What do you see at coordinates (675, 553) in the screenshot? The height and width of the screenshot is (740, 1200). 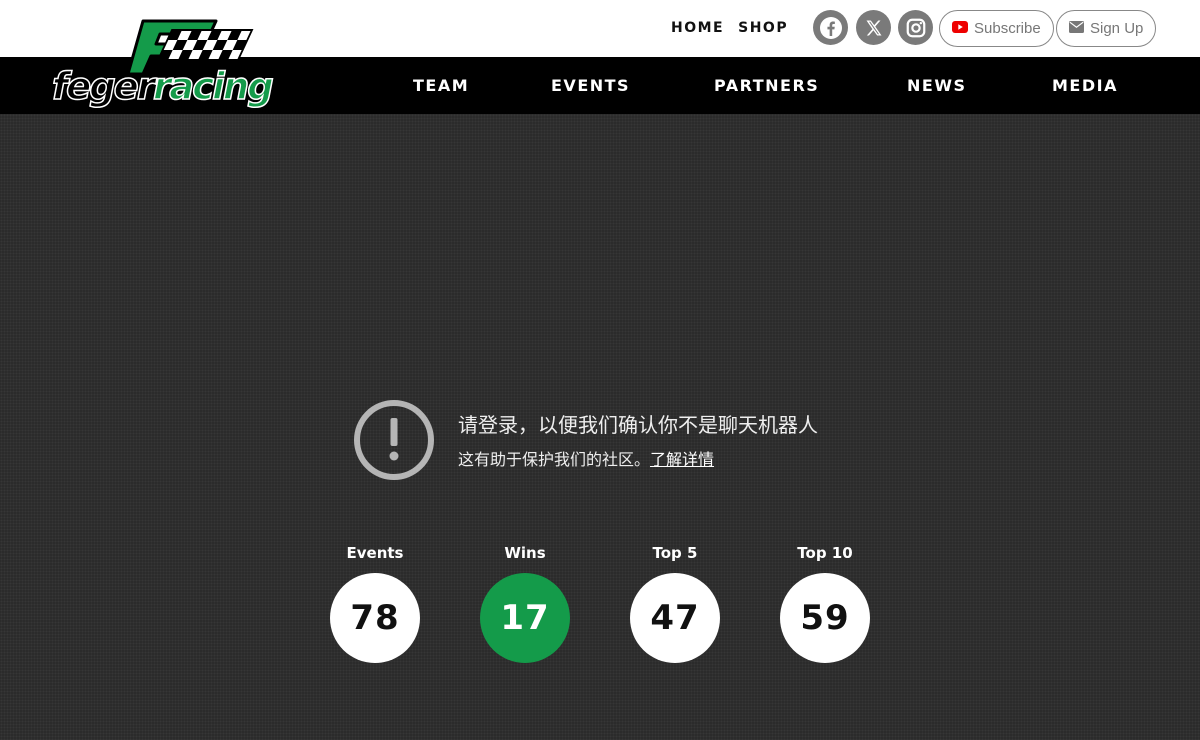 I see `stat-label-top5: Top 5` at bounding box center [675, 553].